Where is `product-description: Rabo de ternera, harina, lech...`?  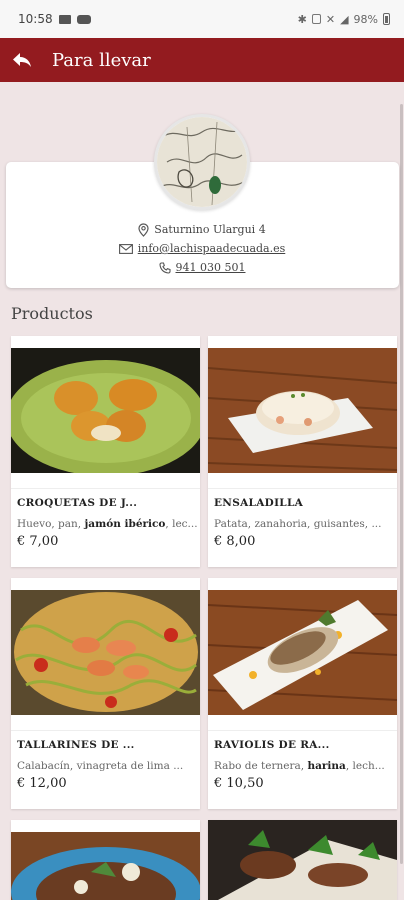
product-description: Rabo de ternera, harina, lech... is located at coordinates (299, 766).